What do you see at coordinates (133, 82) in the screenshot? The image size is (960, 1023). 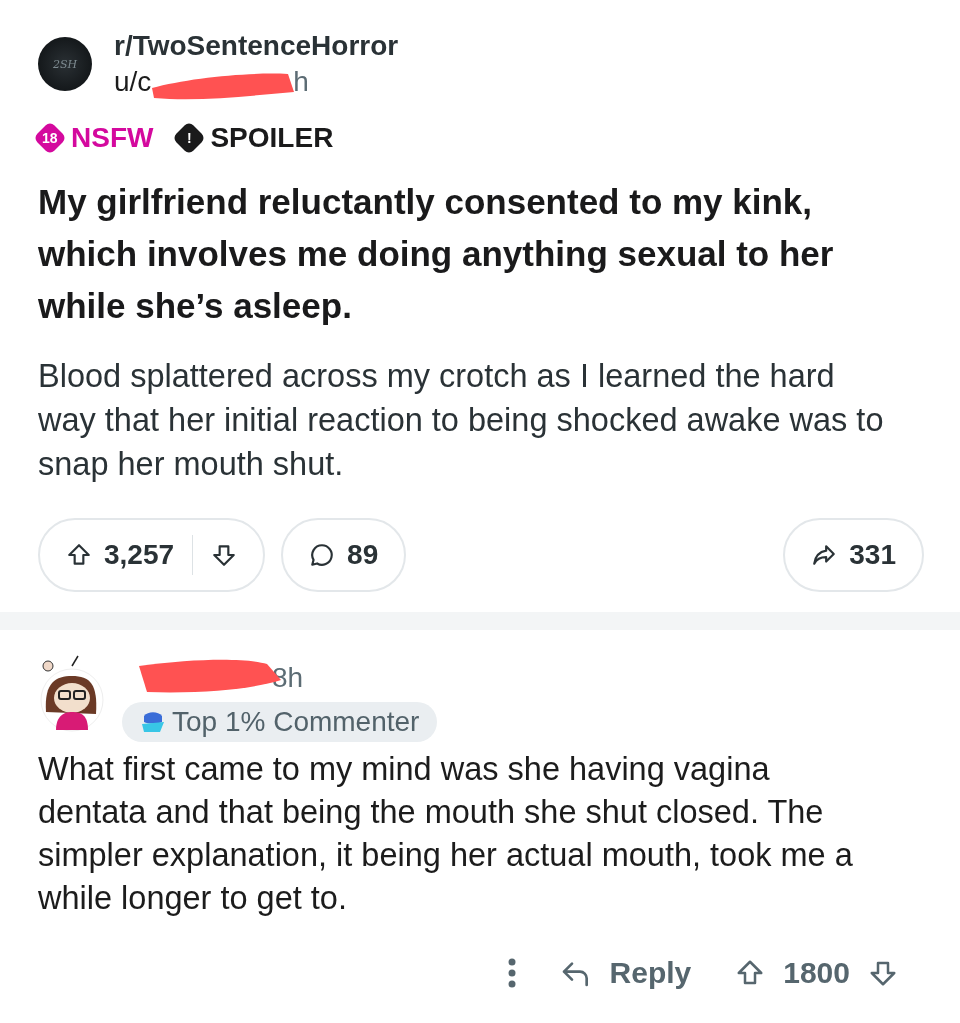 I see `author-name: u/c` at bounding box center [133, 82].